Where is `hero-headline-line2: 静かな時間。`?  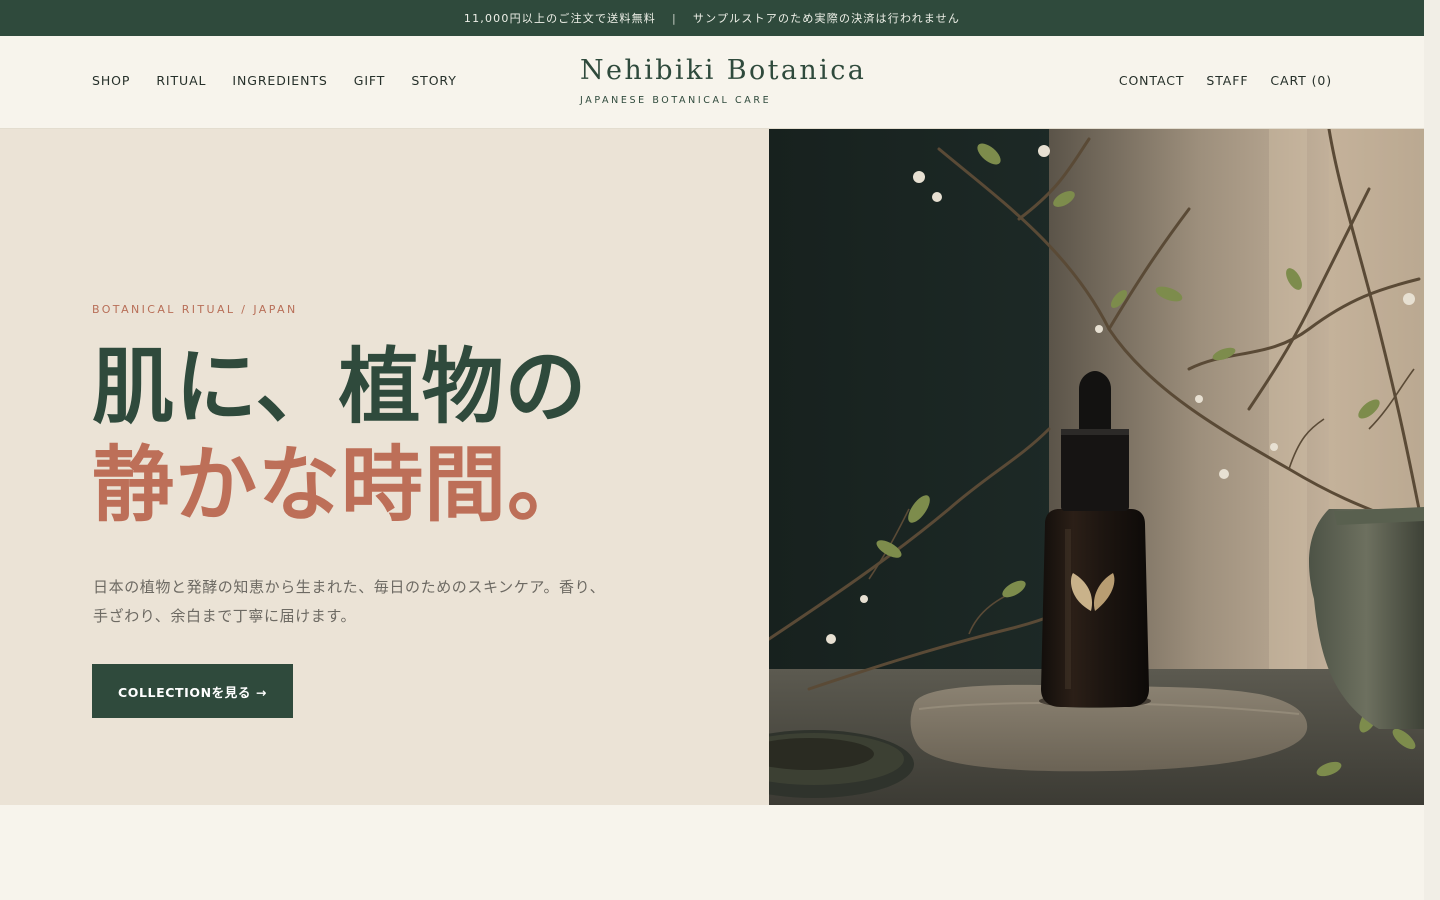 hero-headline-line2: 静かな時間。 is located at coordinates (341, 485).